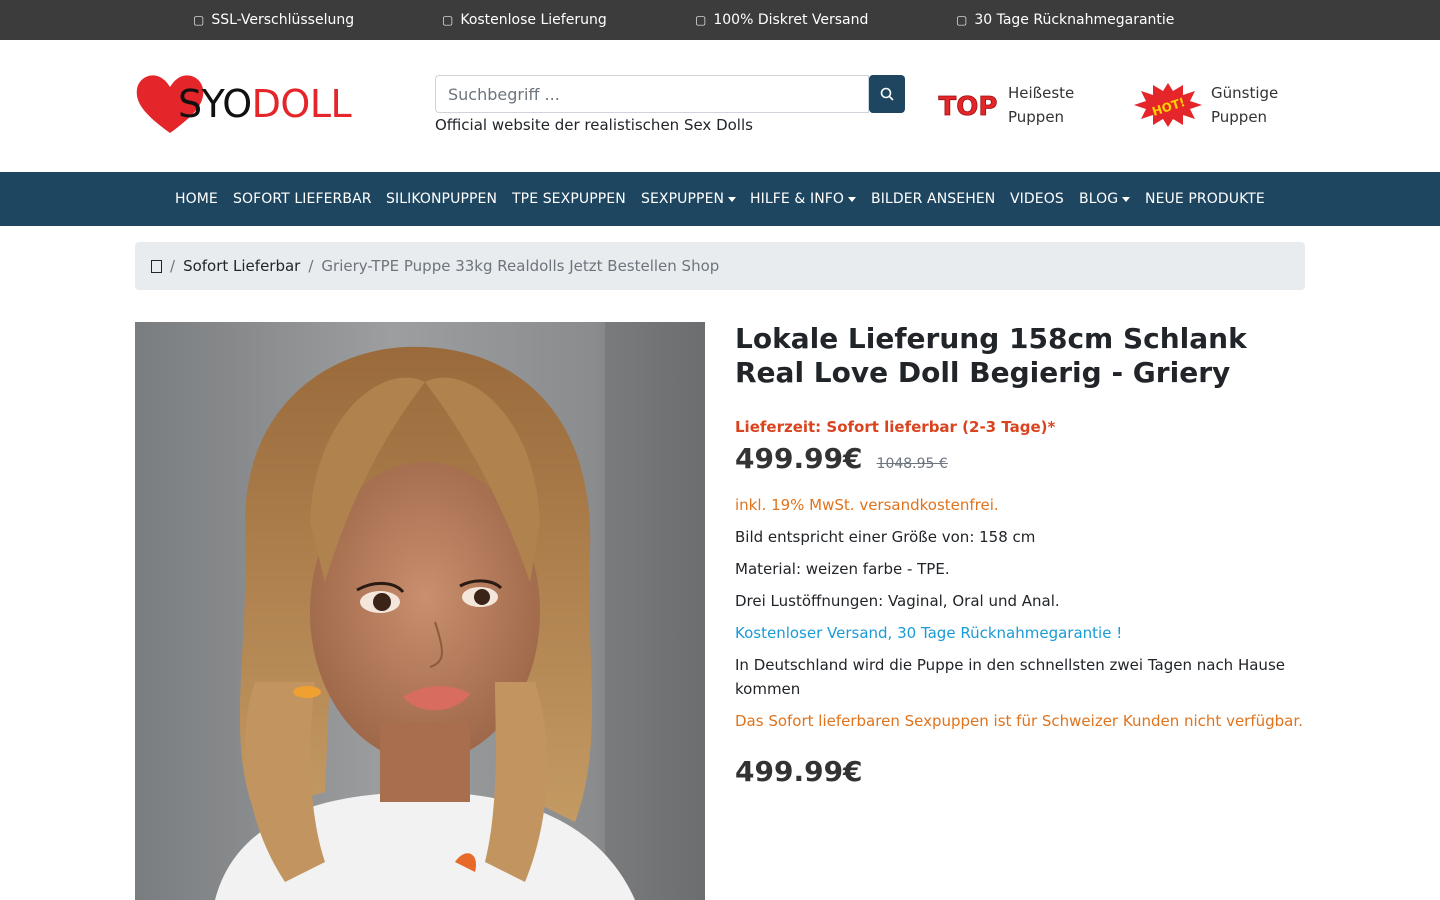 The image size is (1440, 900). I want to click on nav-tpe-sexpuppen: TPE SEXPUPPEN, so click(569, 199).